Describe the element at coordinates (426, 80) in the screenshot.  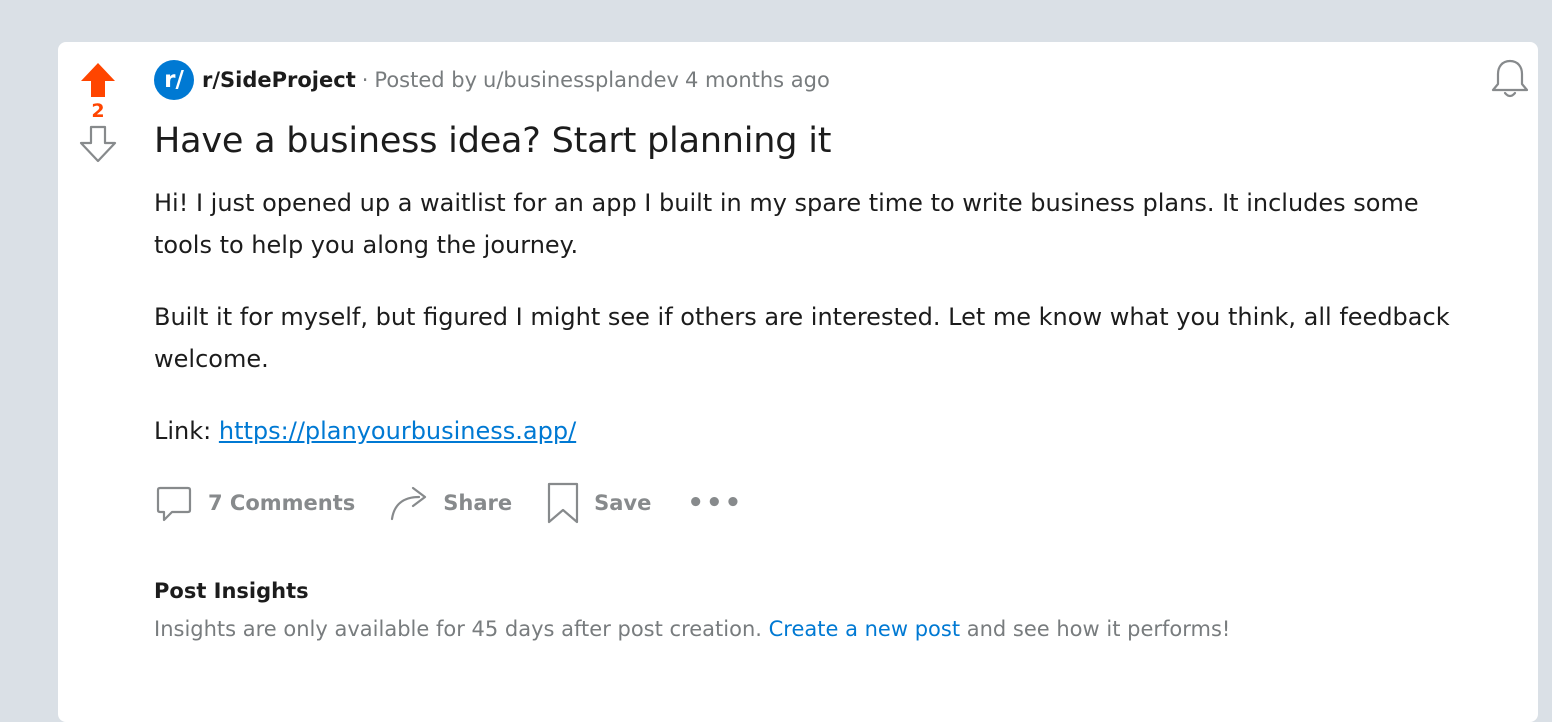
I see `posted-by-label: Posted by` at that location.